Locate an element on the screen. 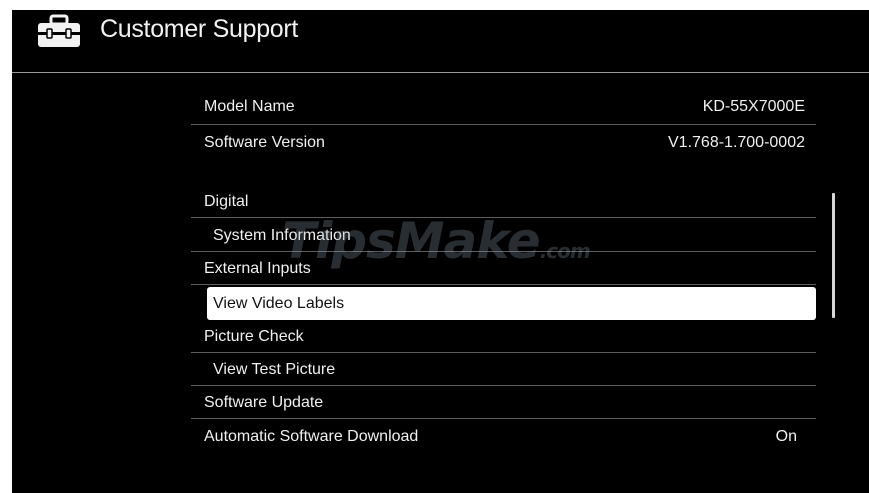 This screenshot has width=869, height=493. menu-item-label: View Test Picture is located at coordinates (274, 369).